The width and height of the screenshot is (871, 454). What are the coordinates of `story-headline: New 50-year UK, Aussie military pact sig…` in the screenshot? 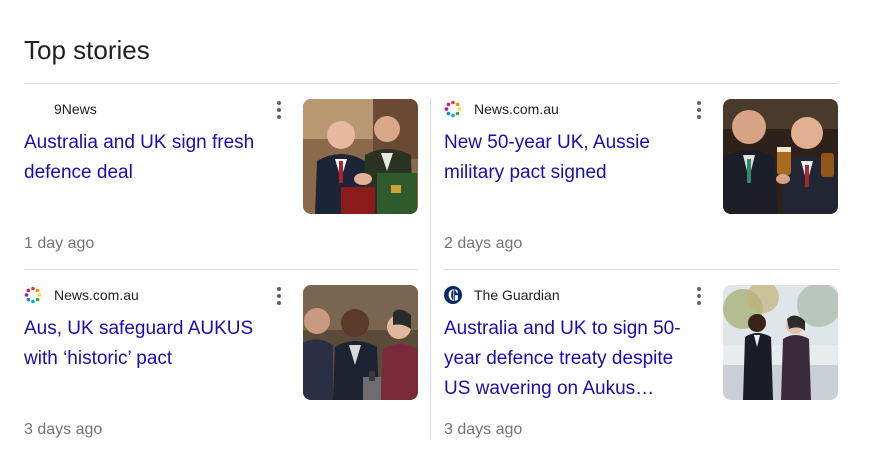 It's located at (574, 158).